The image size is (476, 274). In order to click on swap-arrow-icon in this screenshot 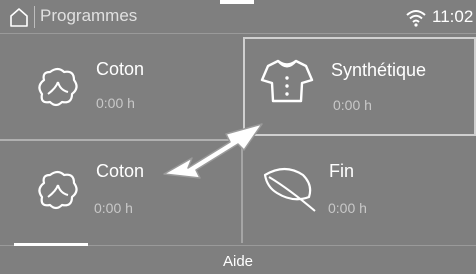, I will do `click(213, 151)`.